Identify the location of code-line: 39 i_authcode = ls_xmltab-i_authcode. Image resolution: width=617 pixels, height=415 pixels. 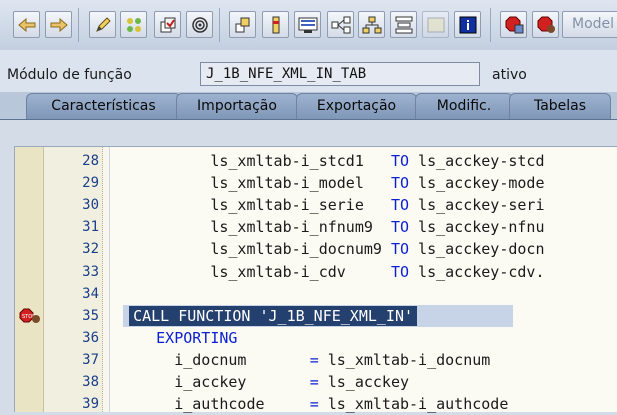
(316, 404).